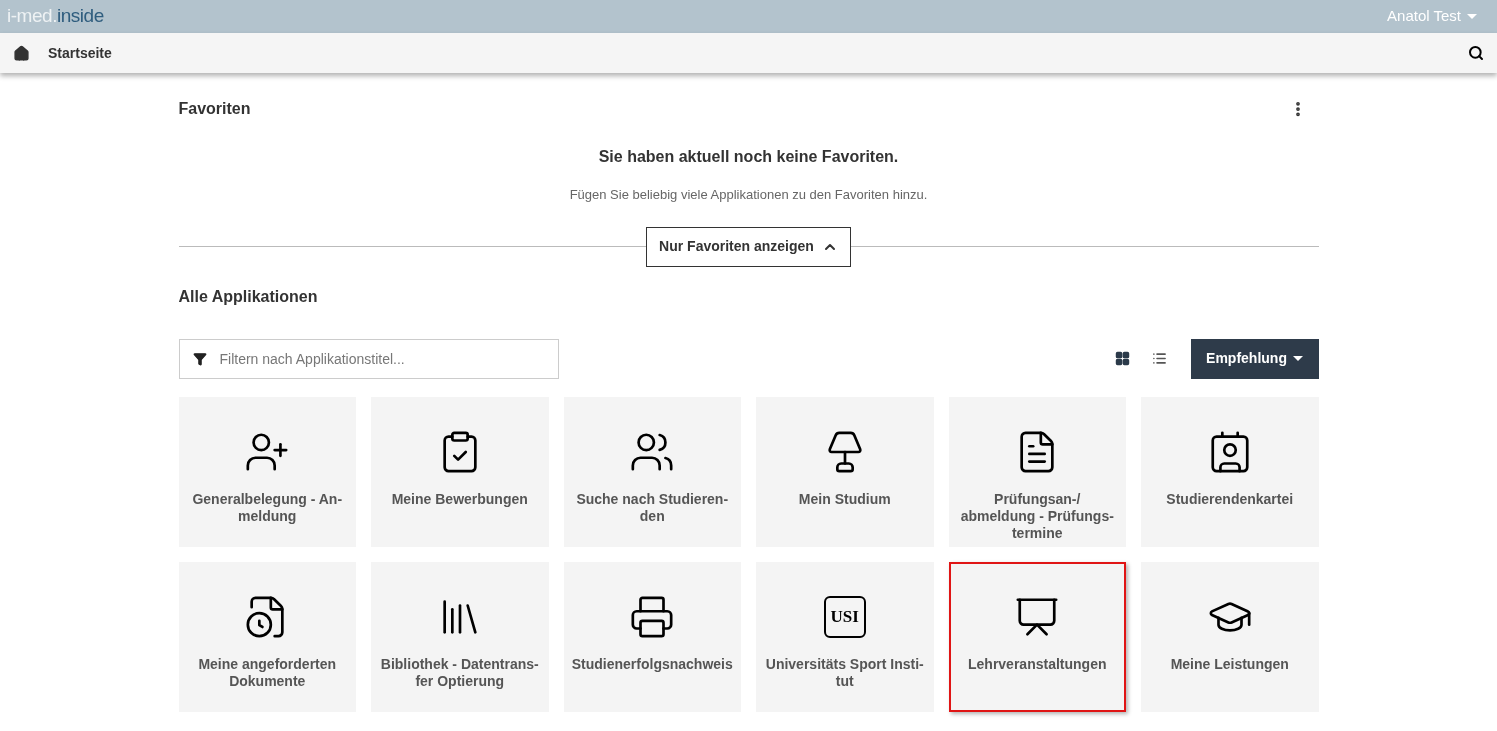 This screenshot has height=731, width=1497. Describe the element at coordinates (1230, 636) in the screenshot. I see `app-tile: Meine Leistungen` at that location.